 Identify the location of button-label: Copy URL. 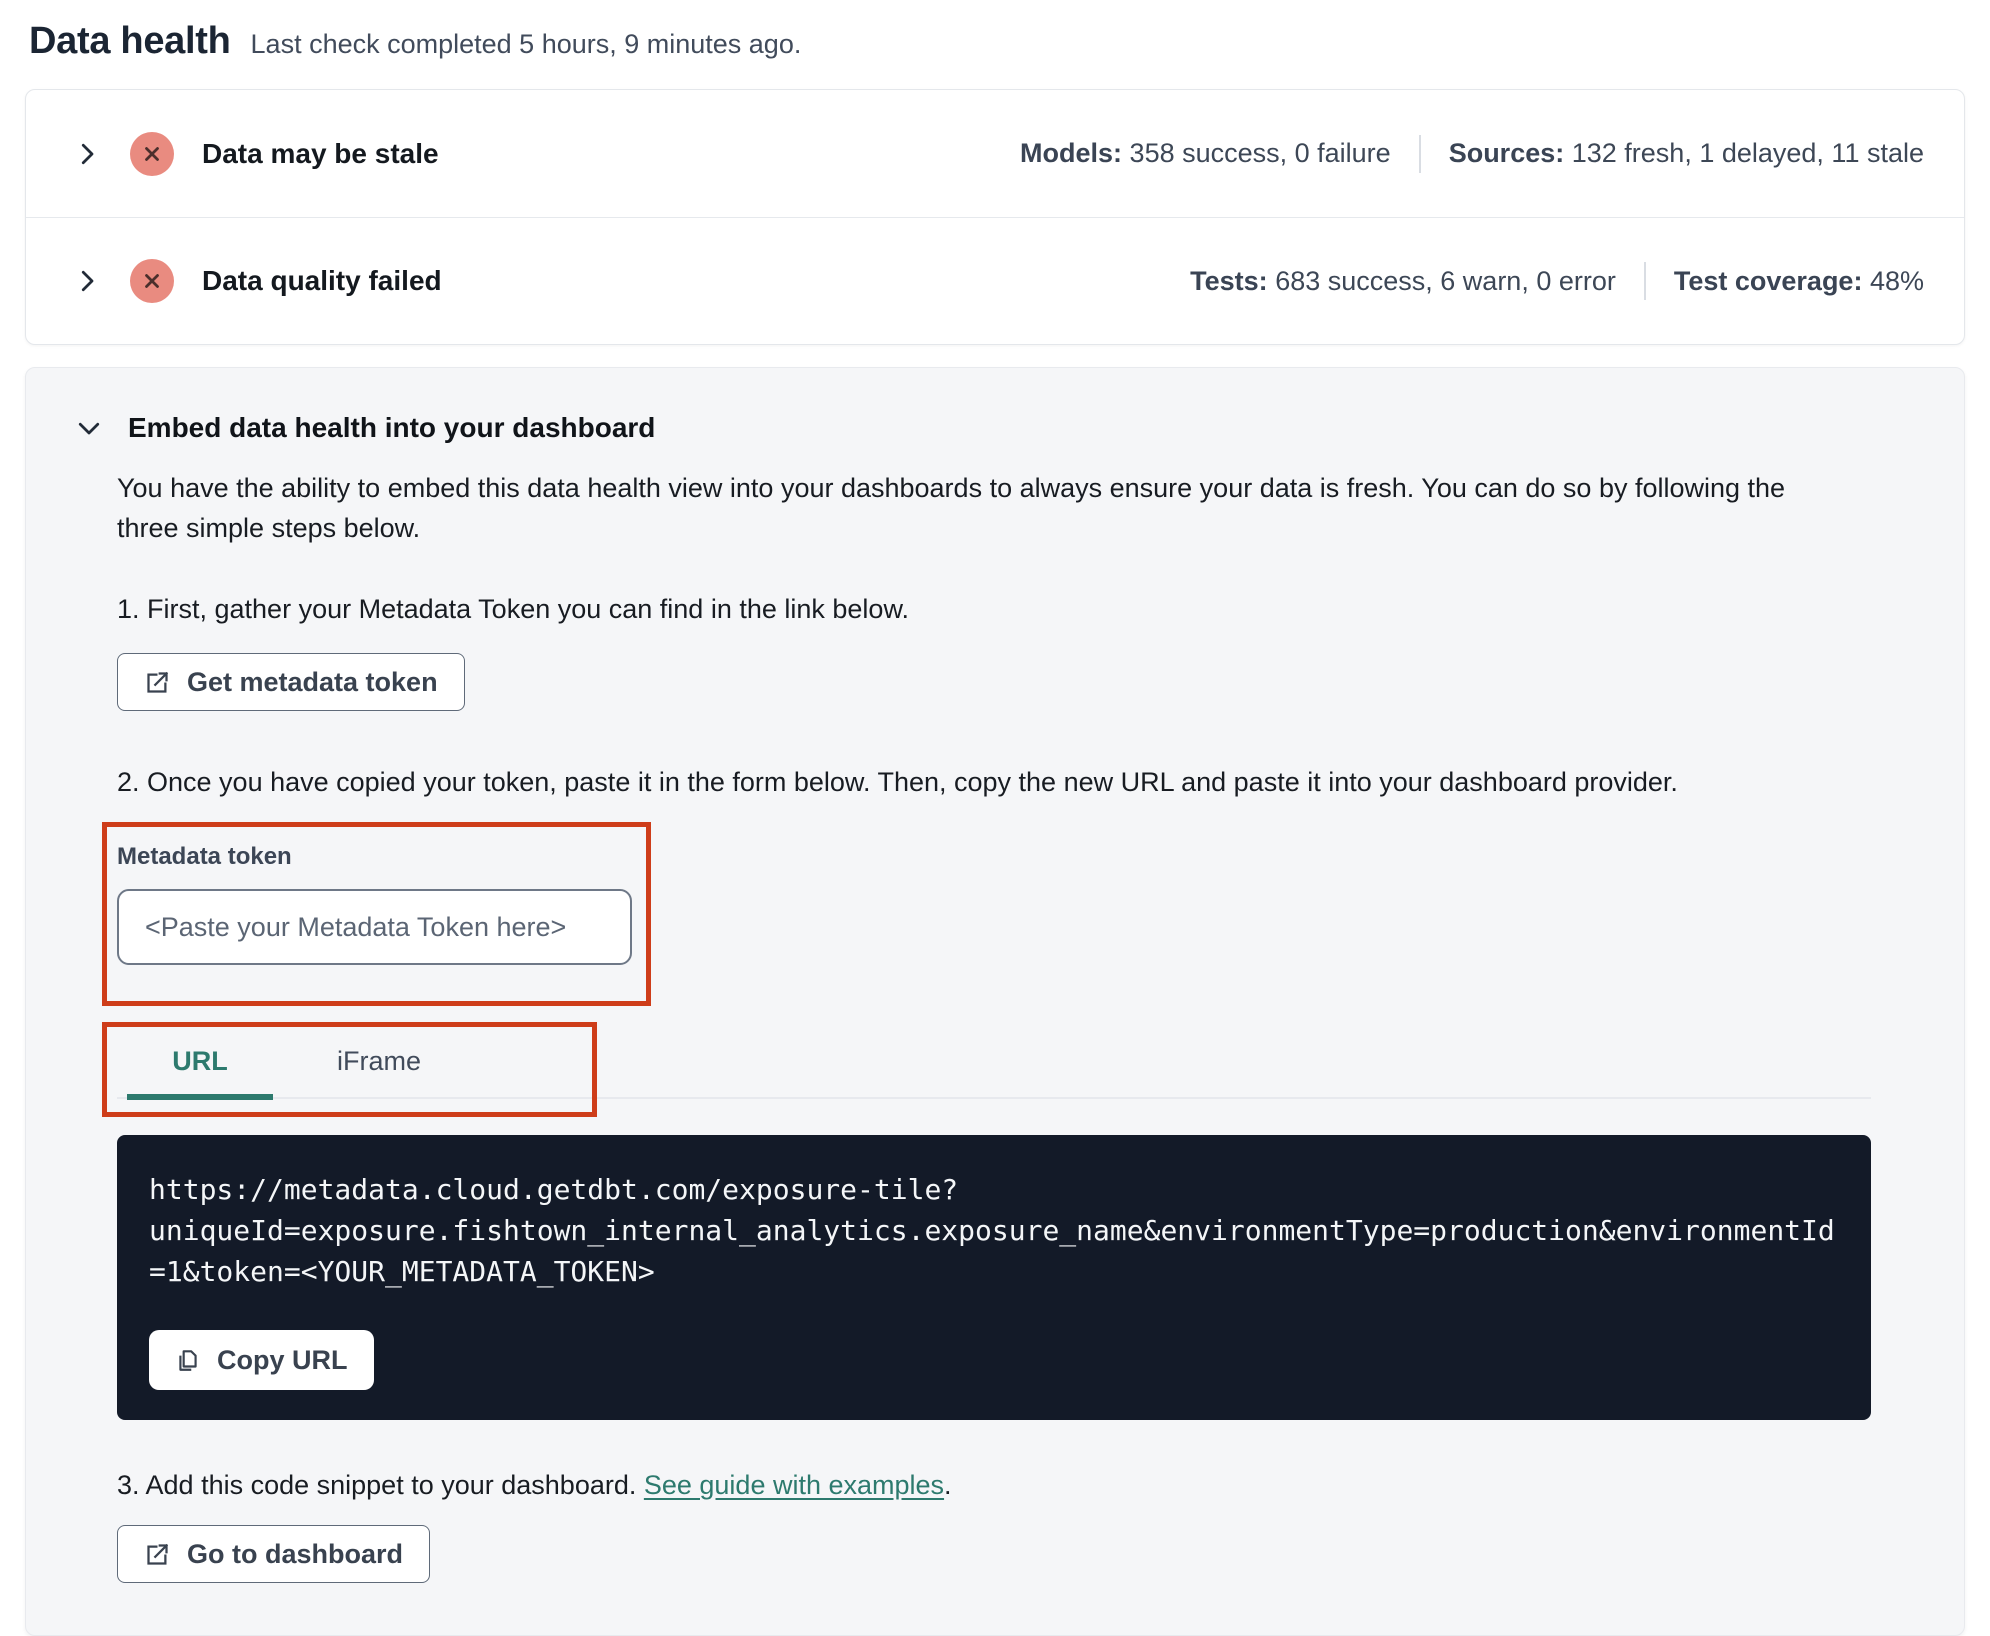
(282, 1359).